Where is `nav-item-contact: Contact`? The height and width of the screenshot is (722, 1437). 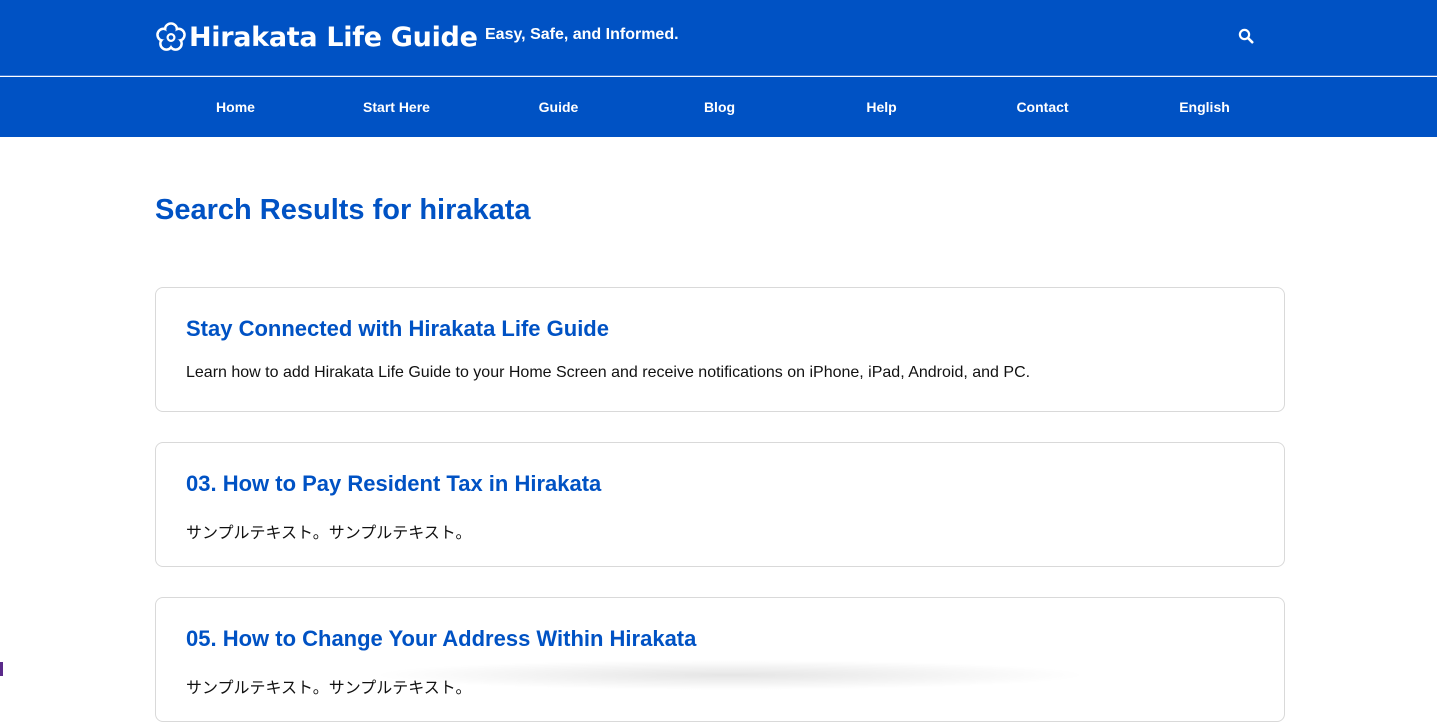
nav-item-contact: Contact is located at coordinates (1042, 107).